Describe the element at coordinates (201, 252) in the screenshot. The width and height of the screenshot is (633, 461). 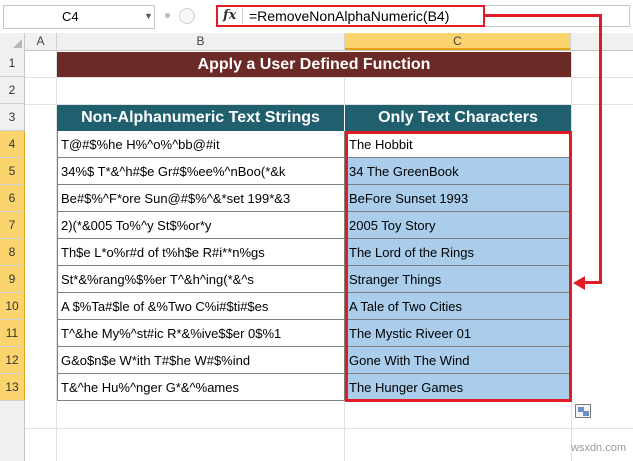
I see `input-cell: Th$e L*o%r#d of t%h$e R#i**n%gs` at that location.